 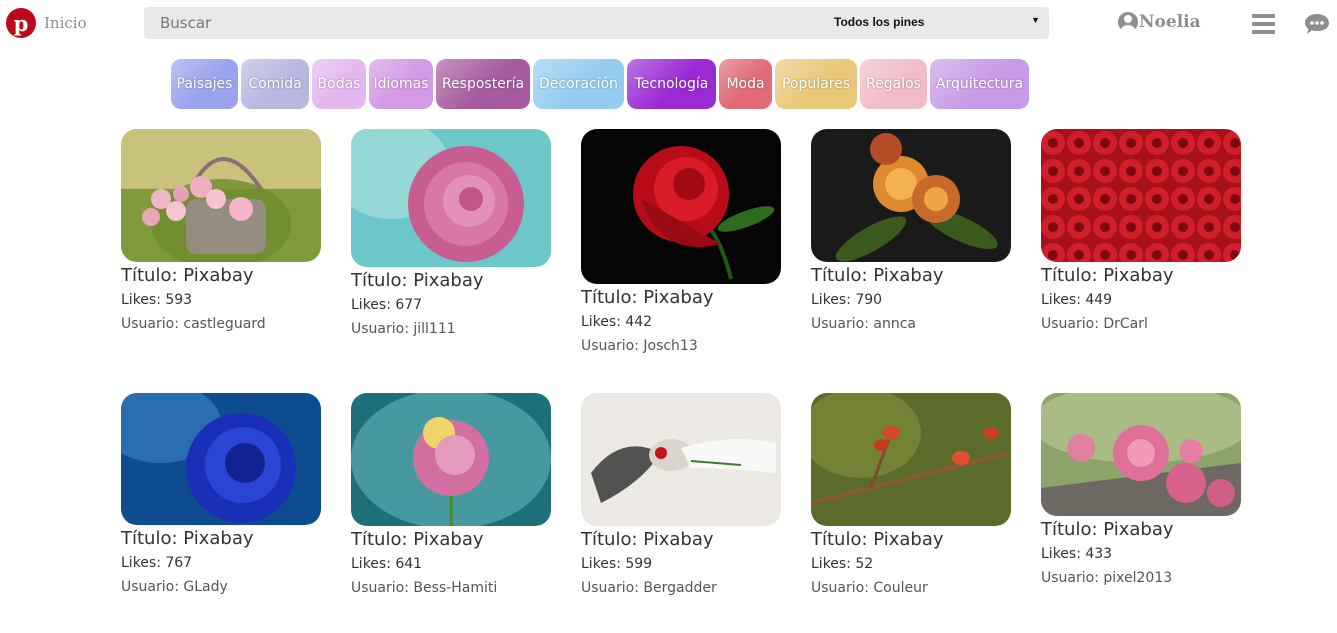 I want to click on caret-down-icon: ▼, so click(x=1035, y=20).